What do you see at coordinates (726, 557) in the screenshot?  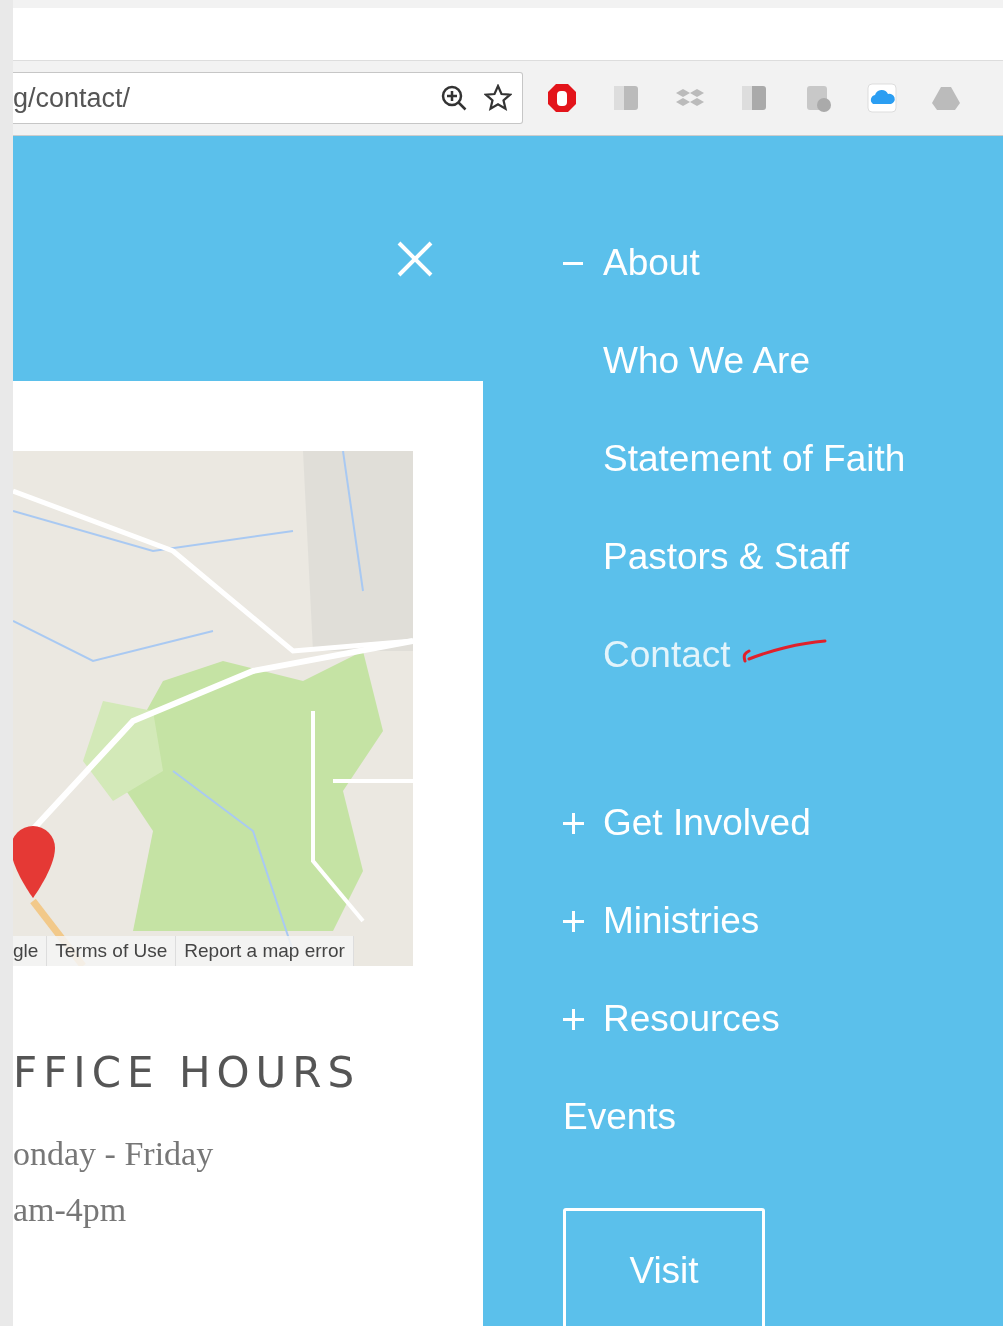 I see `submenu-item: Pastors & Staff` at bounding box center [726, 557].